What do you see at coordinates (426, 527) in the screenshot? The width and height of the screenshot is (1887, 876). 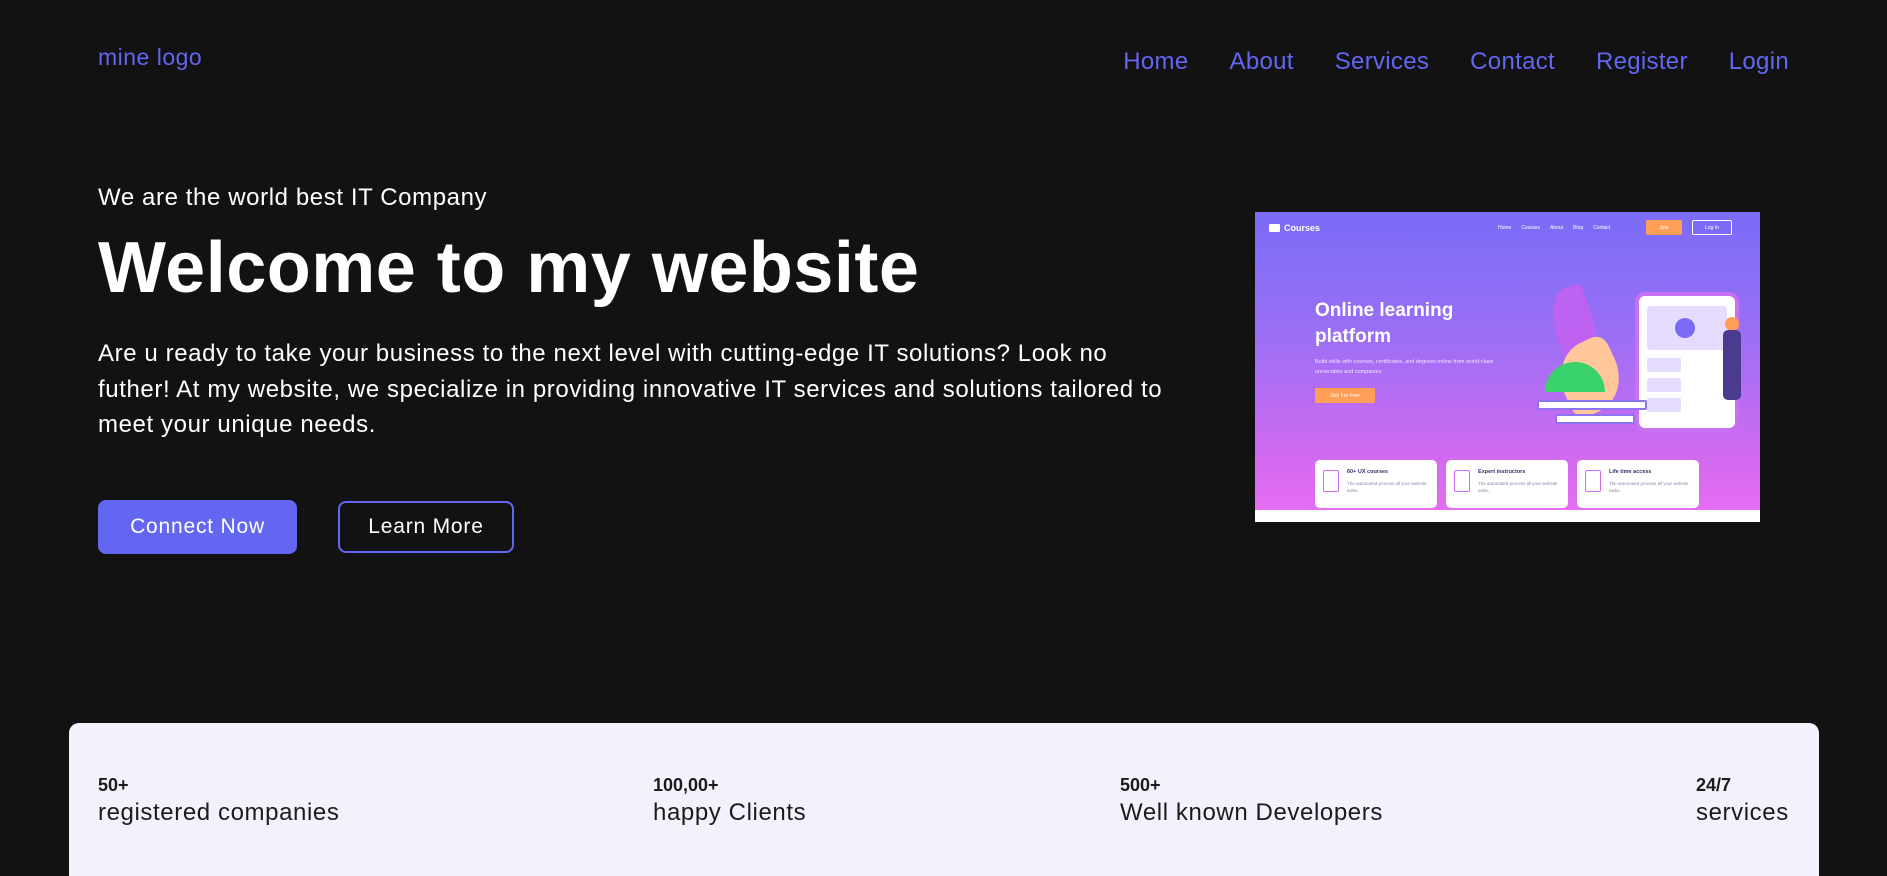 I see `learn-more-button: Learn More` at bounding box center [426, 527].